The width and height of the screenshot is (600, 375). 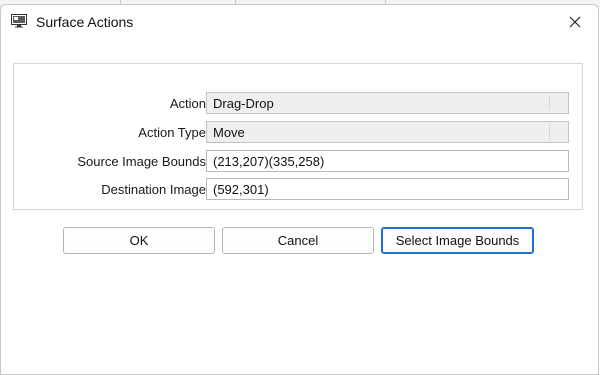 What do you see at coordinates (299, 22) in the screenshot?
I see `title-bar: Surface Actions` at bounding box center [299, 22].